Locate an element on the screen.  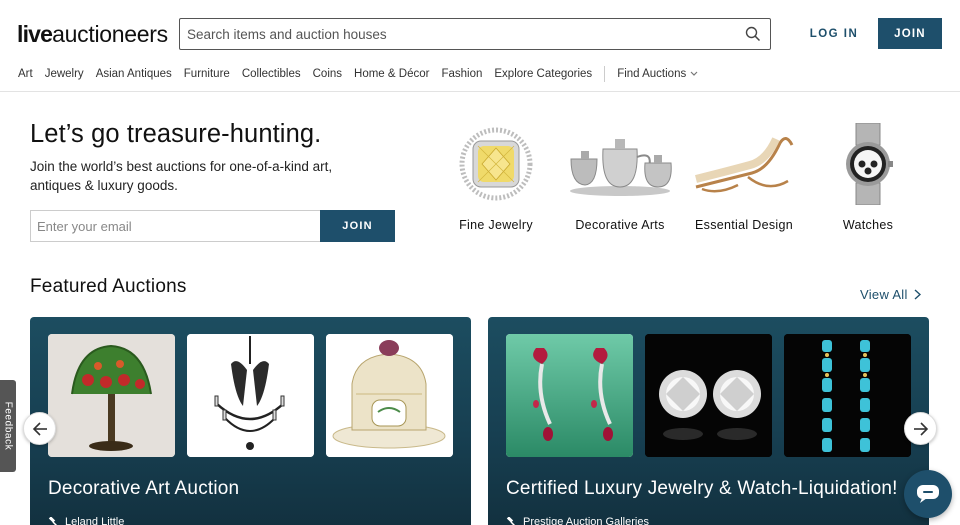
category-watches: Watches is located at coordinates (868, 175).